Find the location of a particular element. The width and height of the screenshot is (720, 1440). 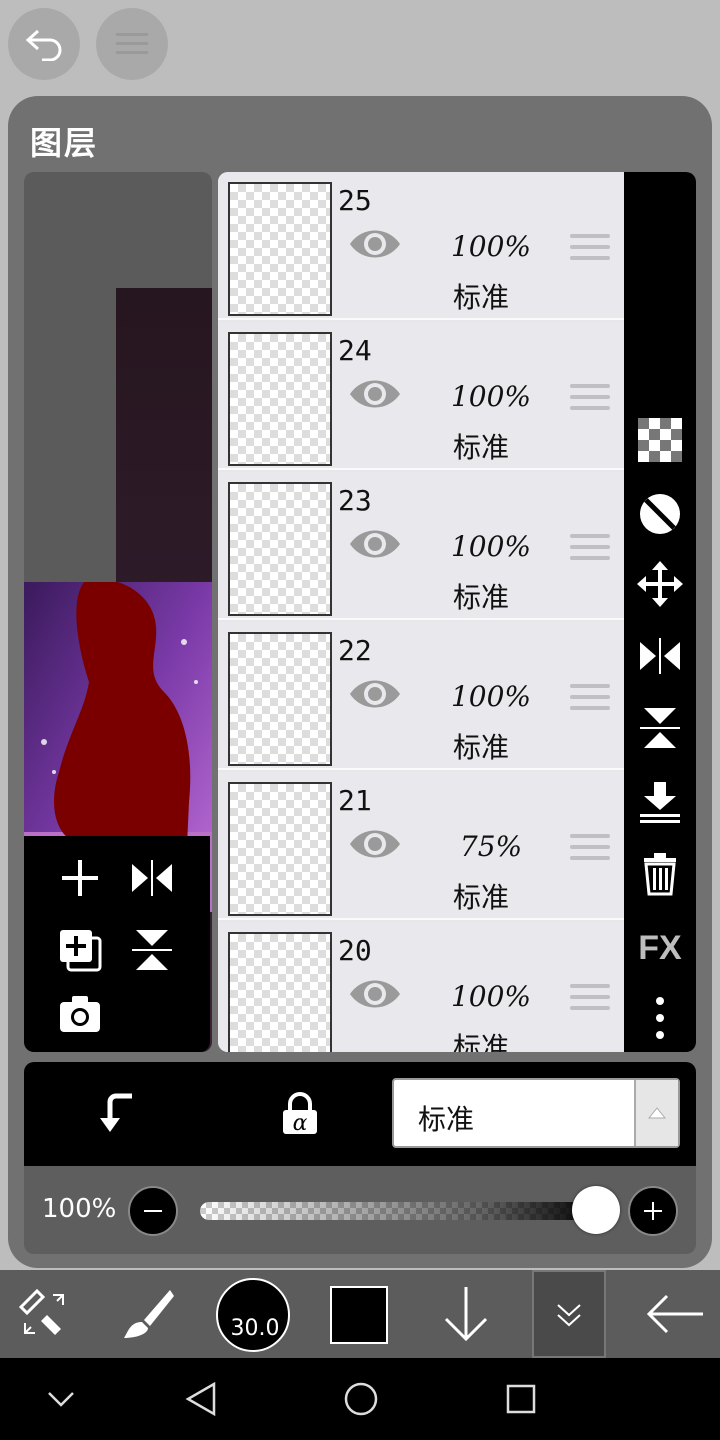

layer-row: 24 100% 标准 is located at coordinates (421, 396).